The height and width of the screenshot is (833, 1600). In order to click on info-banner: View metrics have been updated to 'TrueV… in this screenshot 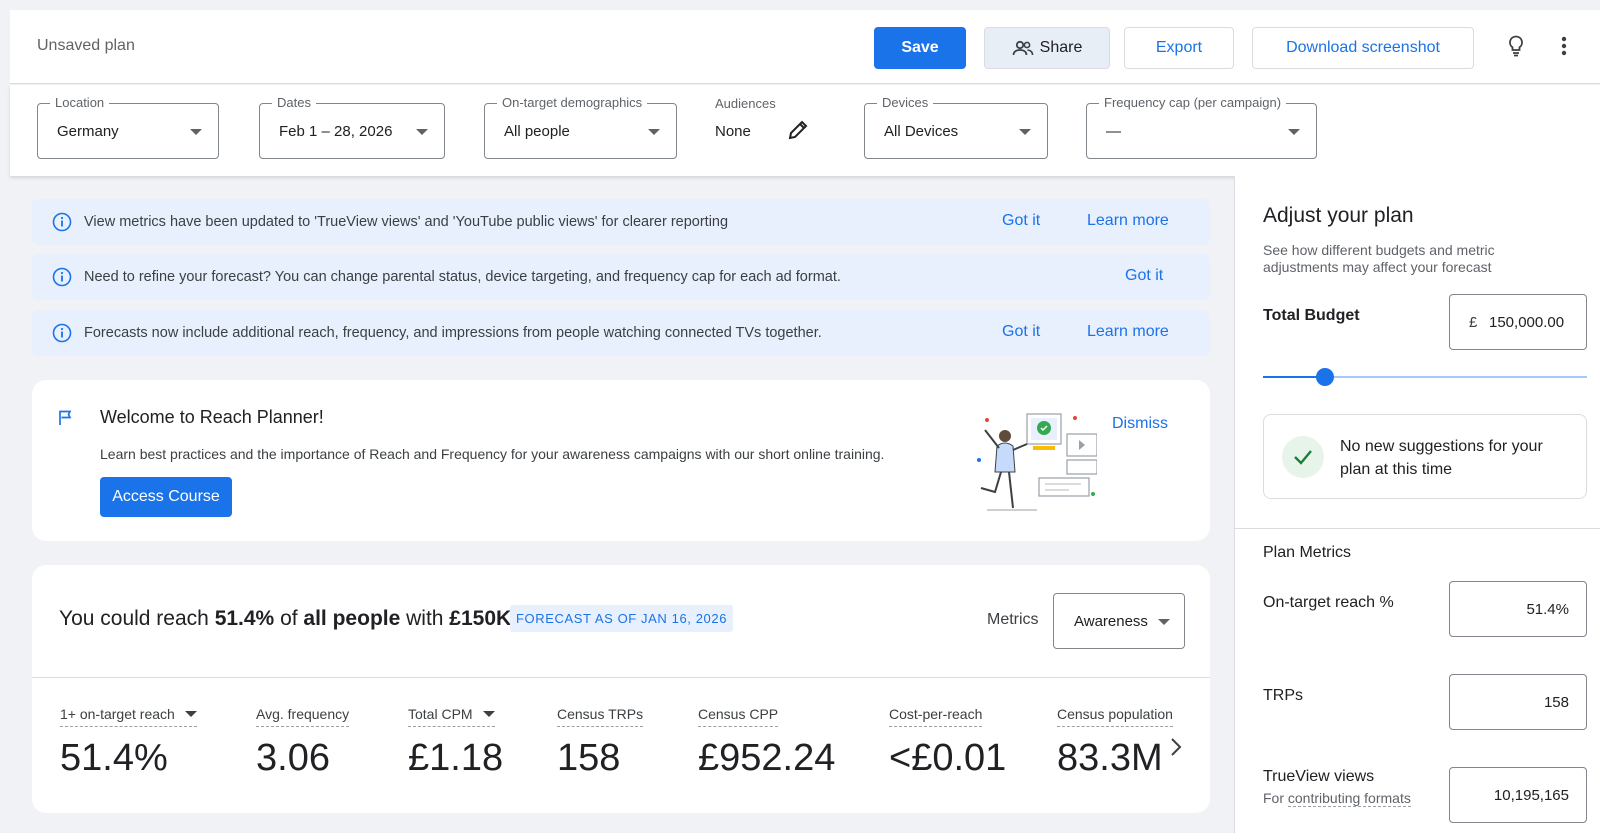, I will do `click(621, 222)`.